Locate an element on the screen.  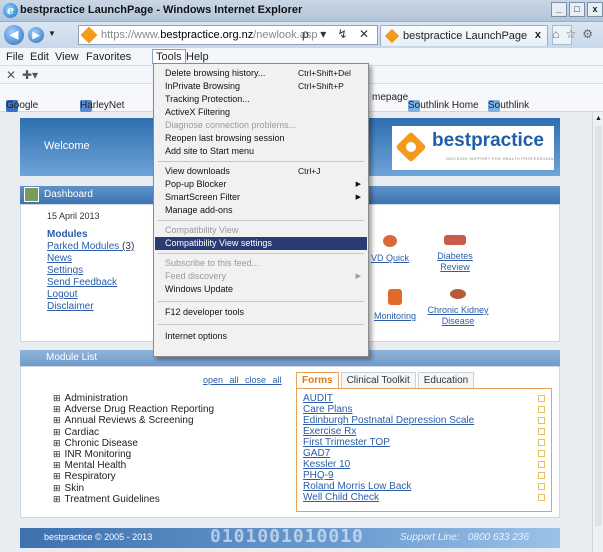
nav-disclaimer: Disclaimer is located at coordinates (90, 307).